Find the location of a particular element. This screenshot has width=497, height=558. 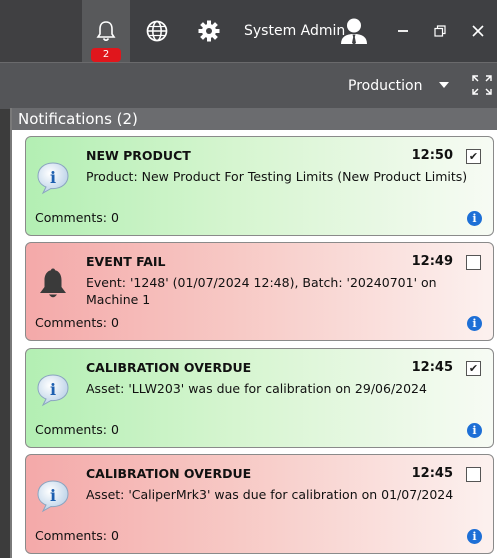

notification-time: 12:49 is located at coordinates (432, 261).